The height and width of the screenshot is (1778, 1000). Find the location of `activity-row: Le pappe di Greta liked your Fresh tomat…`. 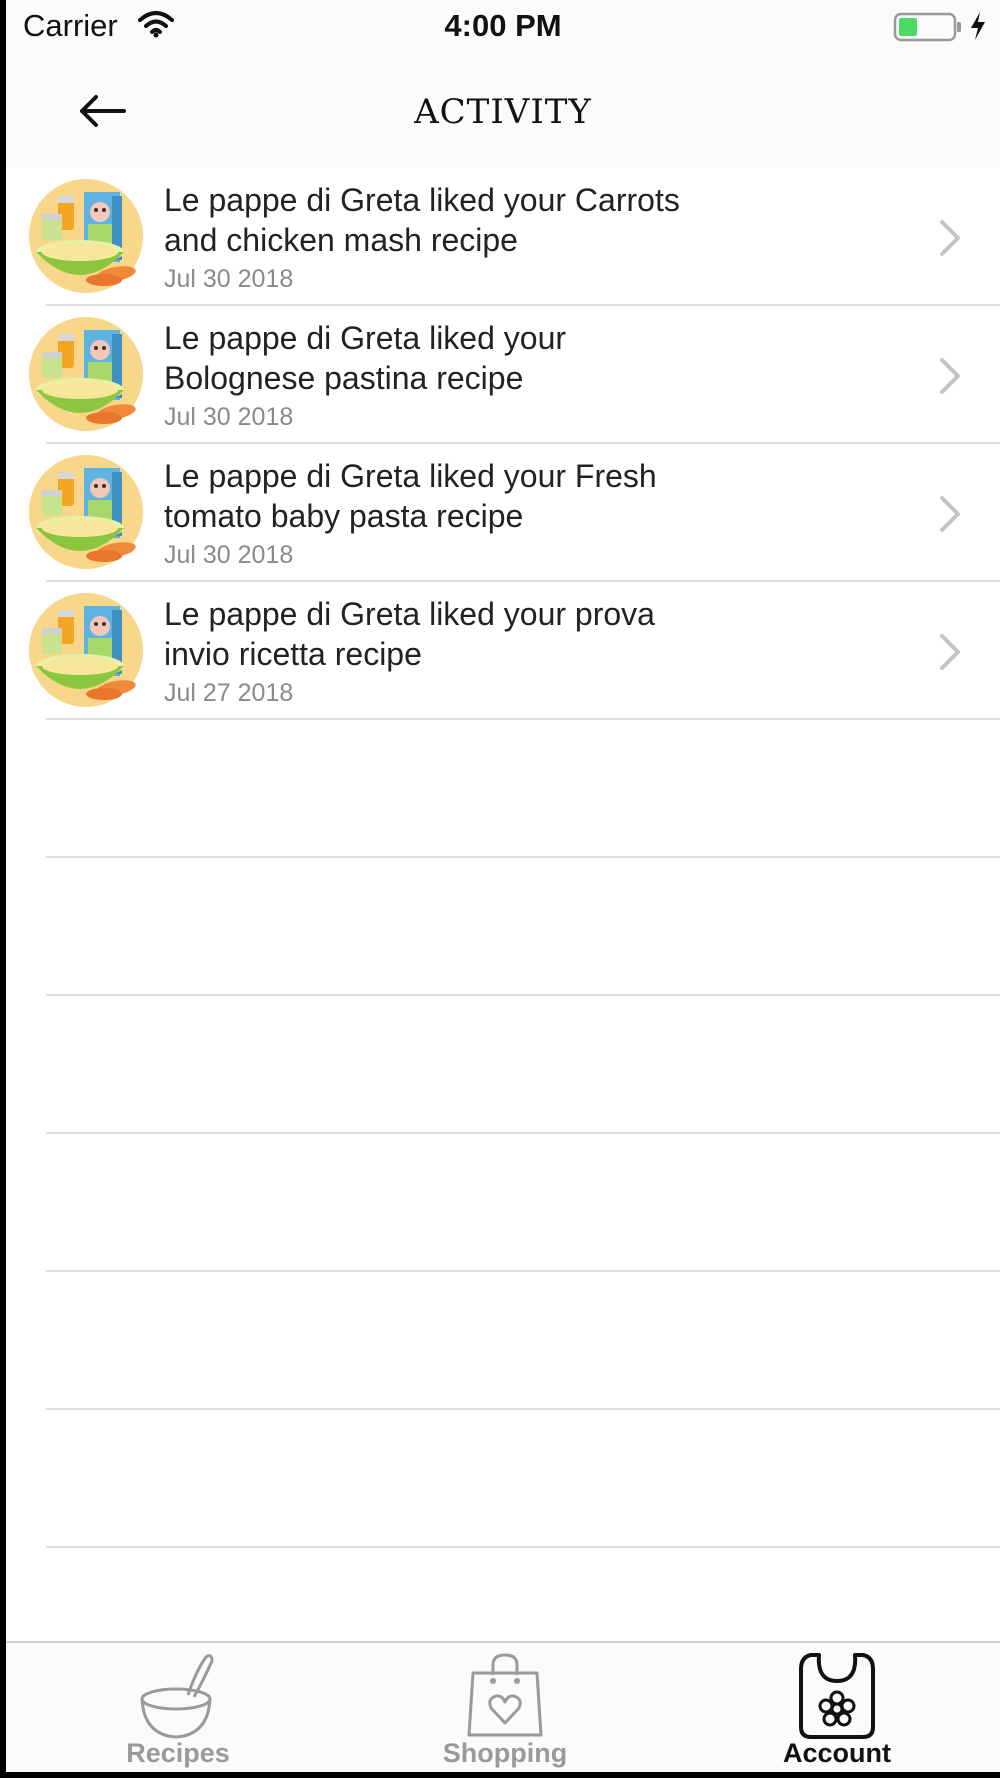

activity-row: Le pappe di Greta liked your Fresh tomat… is located at coordinates (503, 513).